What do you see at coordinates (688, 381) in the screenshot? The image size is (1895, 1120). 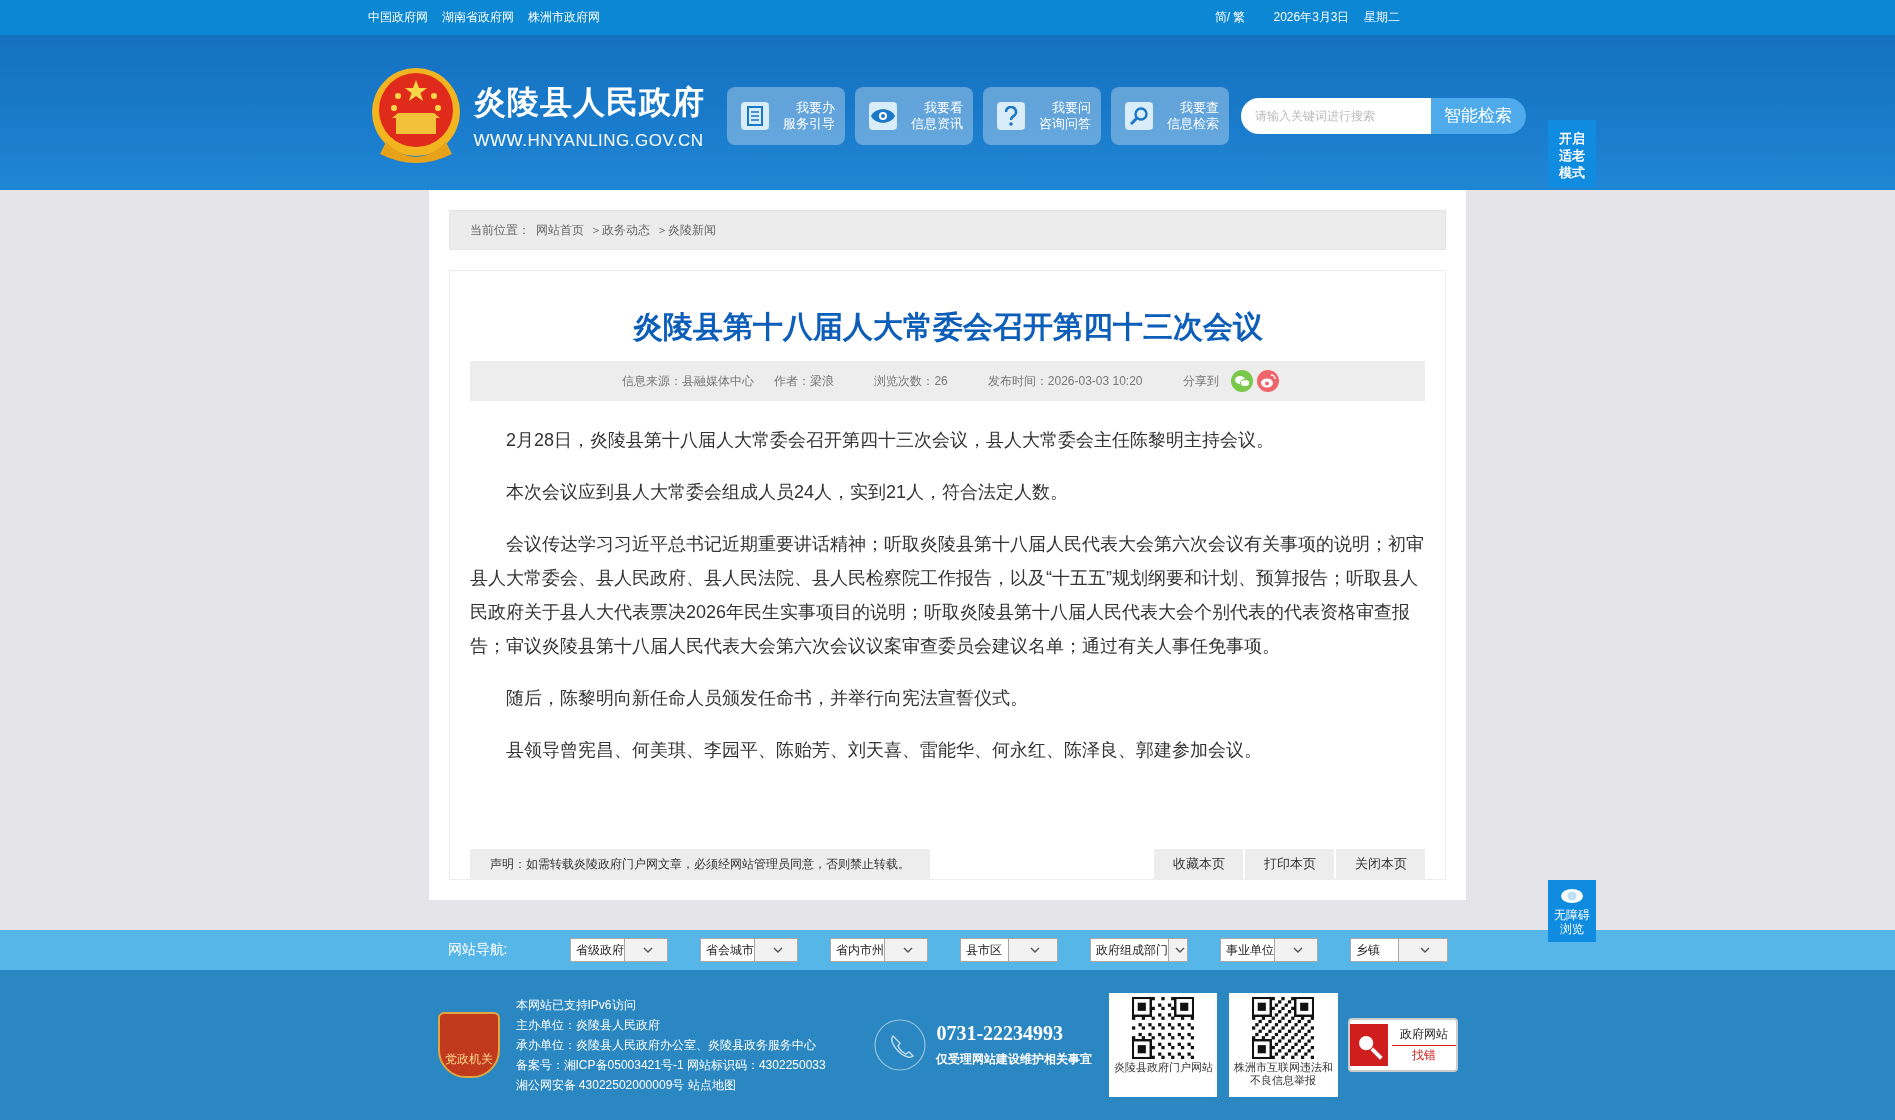 I see `meta-source: 信息来源：县融媒体中心` at bounding box center [688, 381].